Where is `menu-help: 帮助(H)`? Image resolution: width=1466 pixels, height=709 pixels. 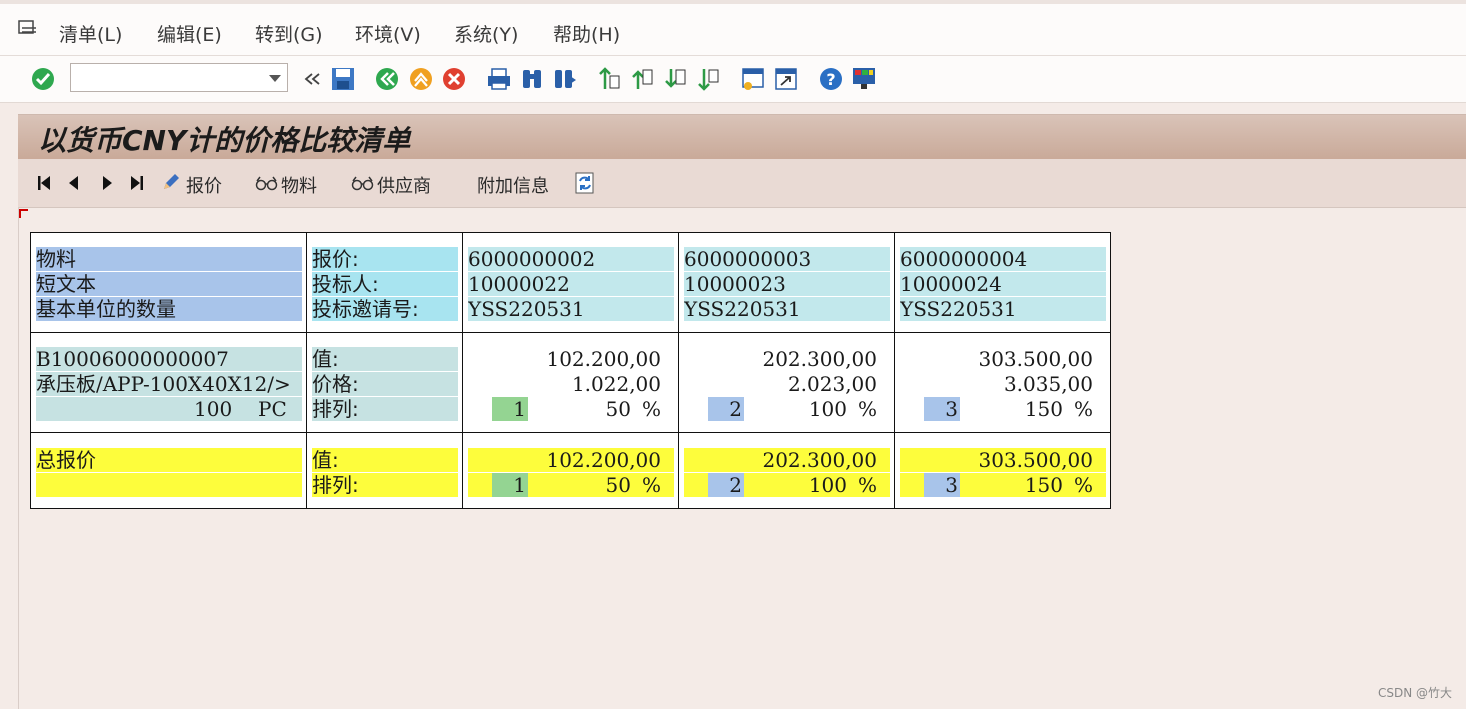 menu-help: 帮助(H) is located at coordinates (586, 33).